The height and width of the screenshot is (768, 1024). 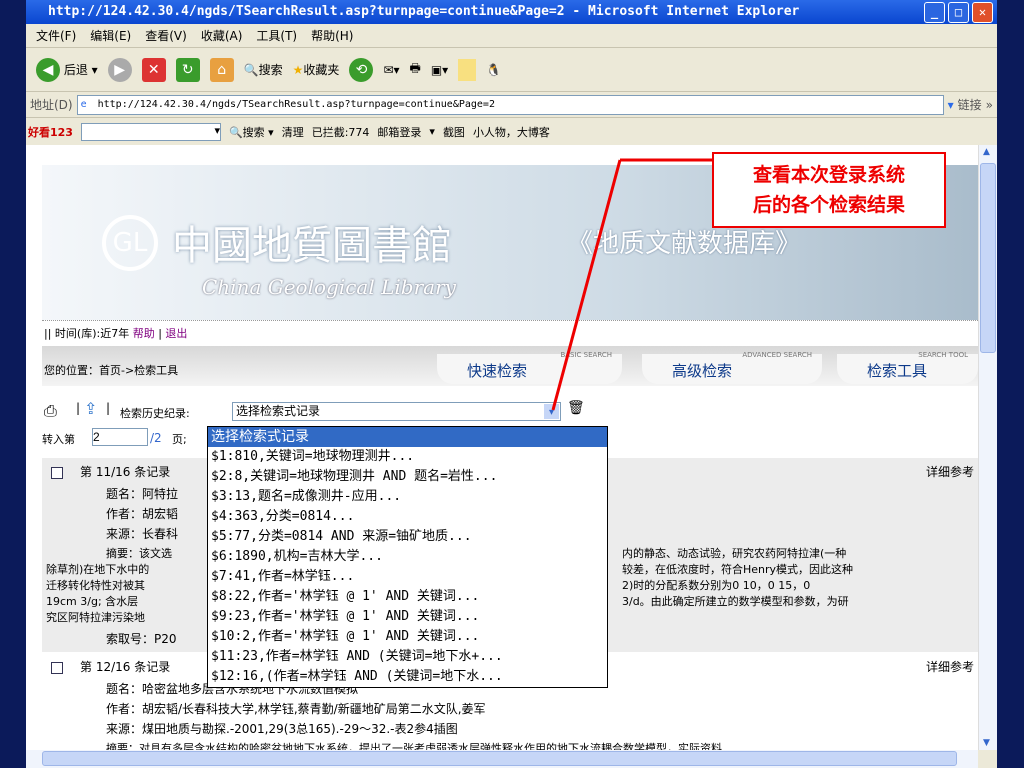 What do you see at coordinates (631, 284) in the screenshot?
I see `annotation-arrow` at bounding box center [631, 284].